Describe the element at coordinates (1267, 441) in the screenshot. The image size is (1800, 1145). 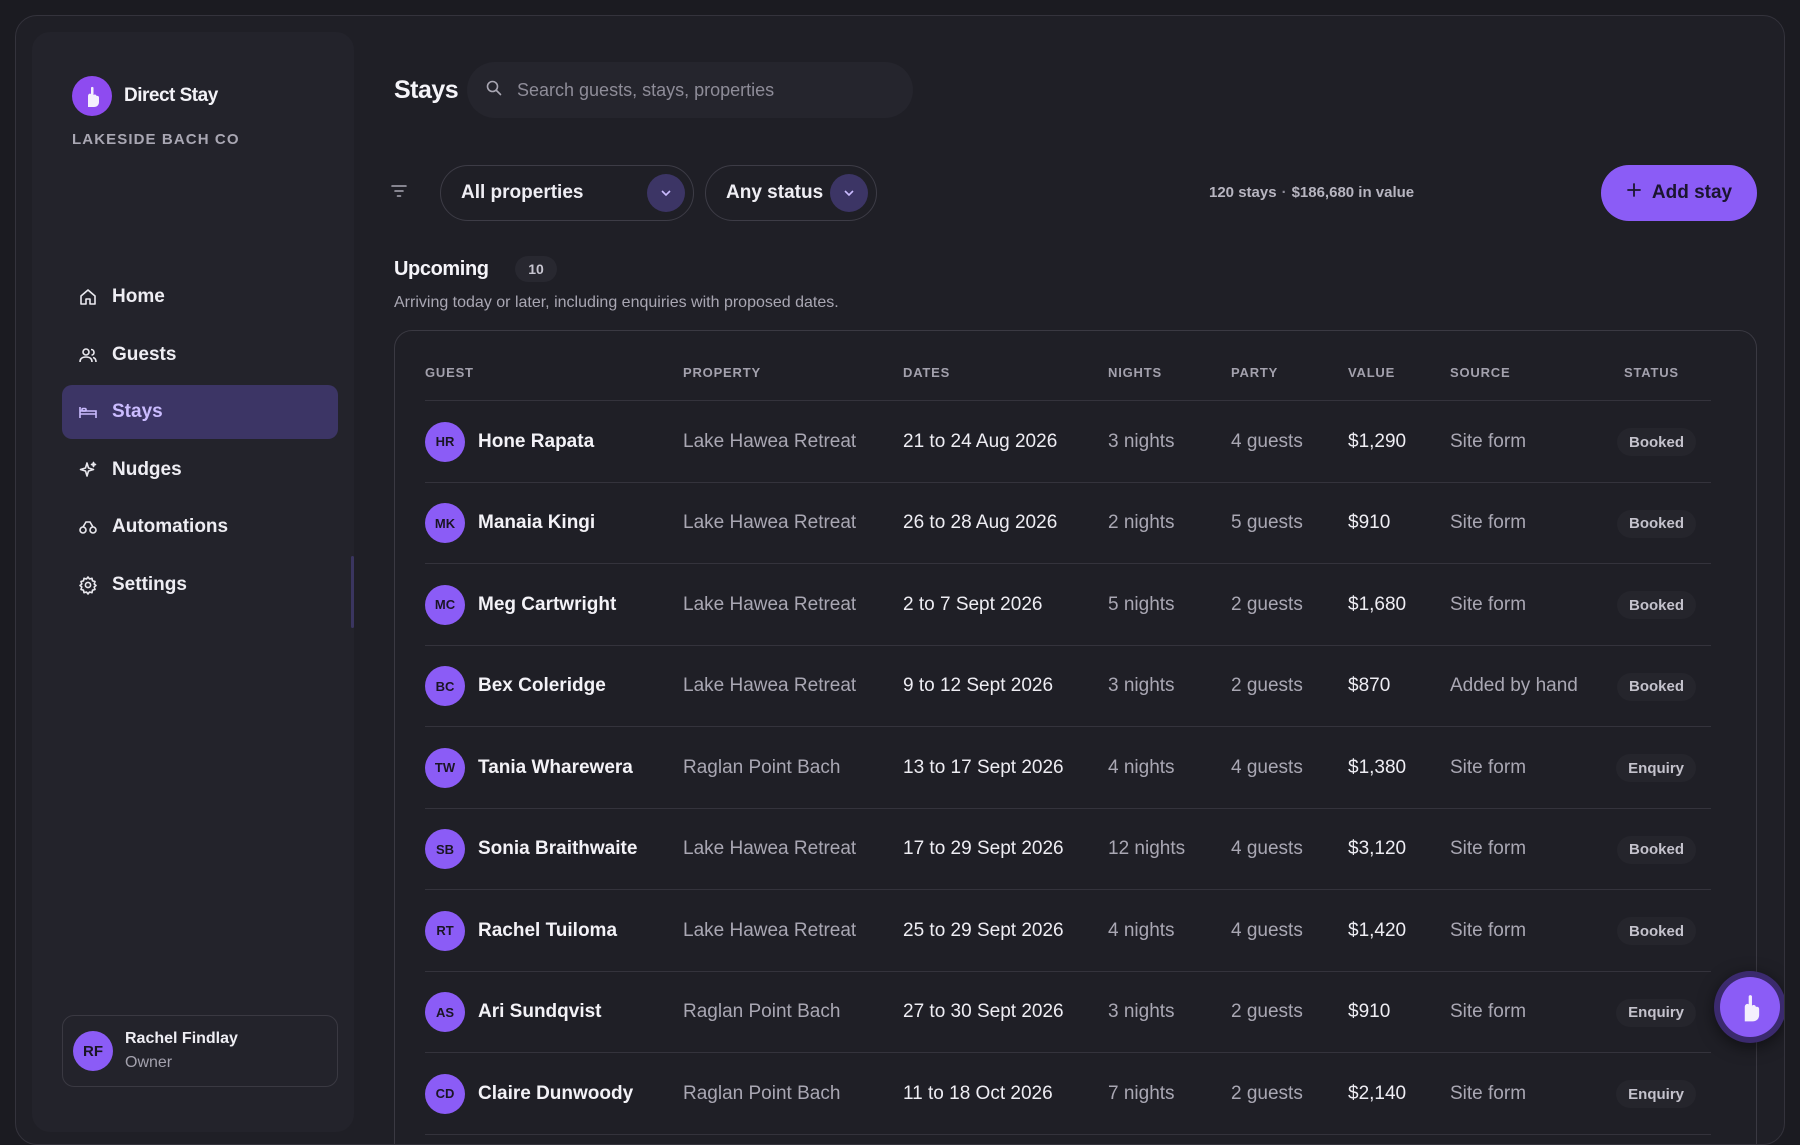
I see `party-cell: 4 guests` at that location.